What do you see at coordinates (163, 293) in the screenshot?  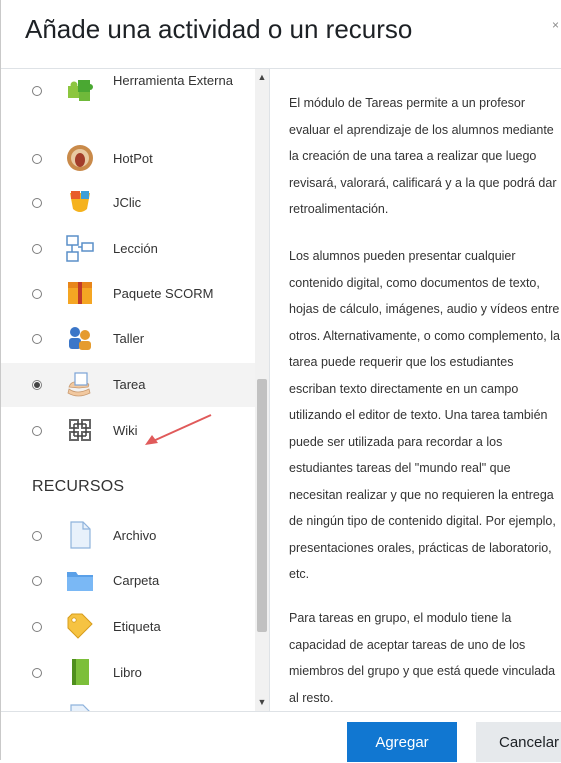 I see `module-label: Paquete SCORM` at bounding box center [163, 293].